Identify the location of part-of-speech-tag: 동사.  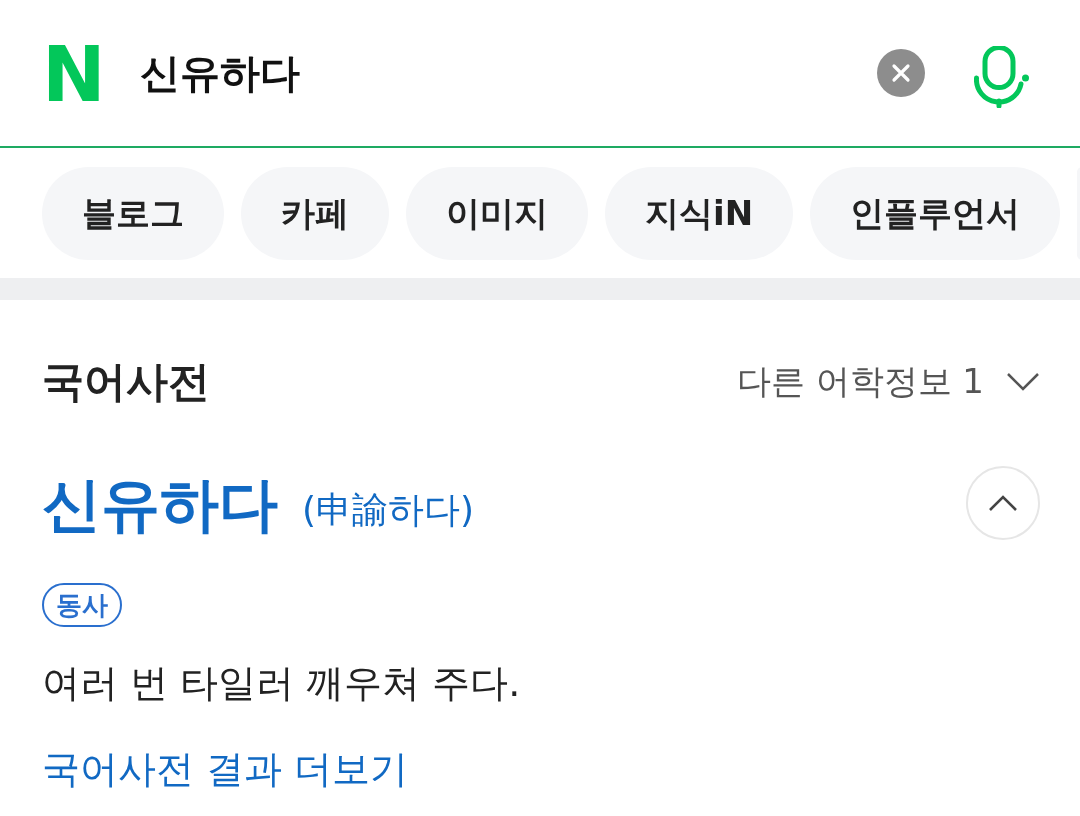
(82, 605).